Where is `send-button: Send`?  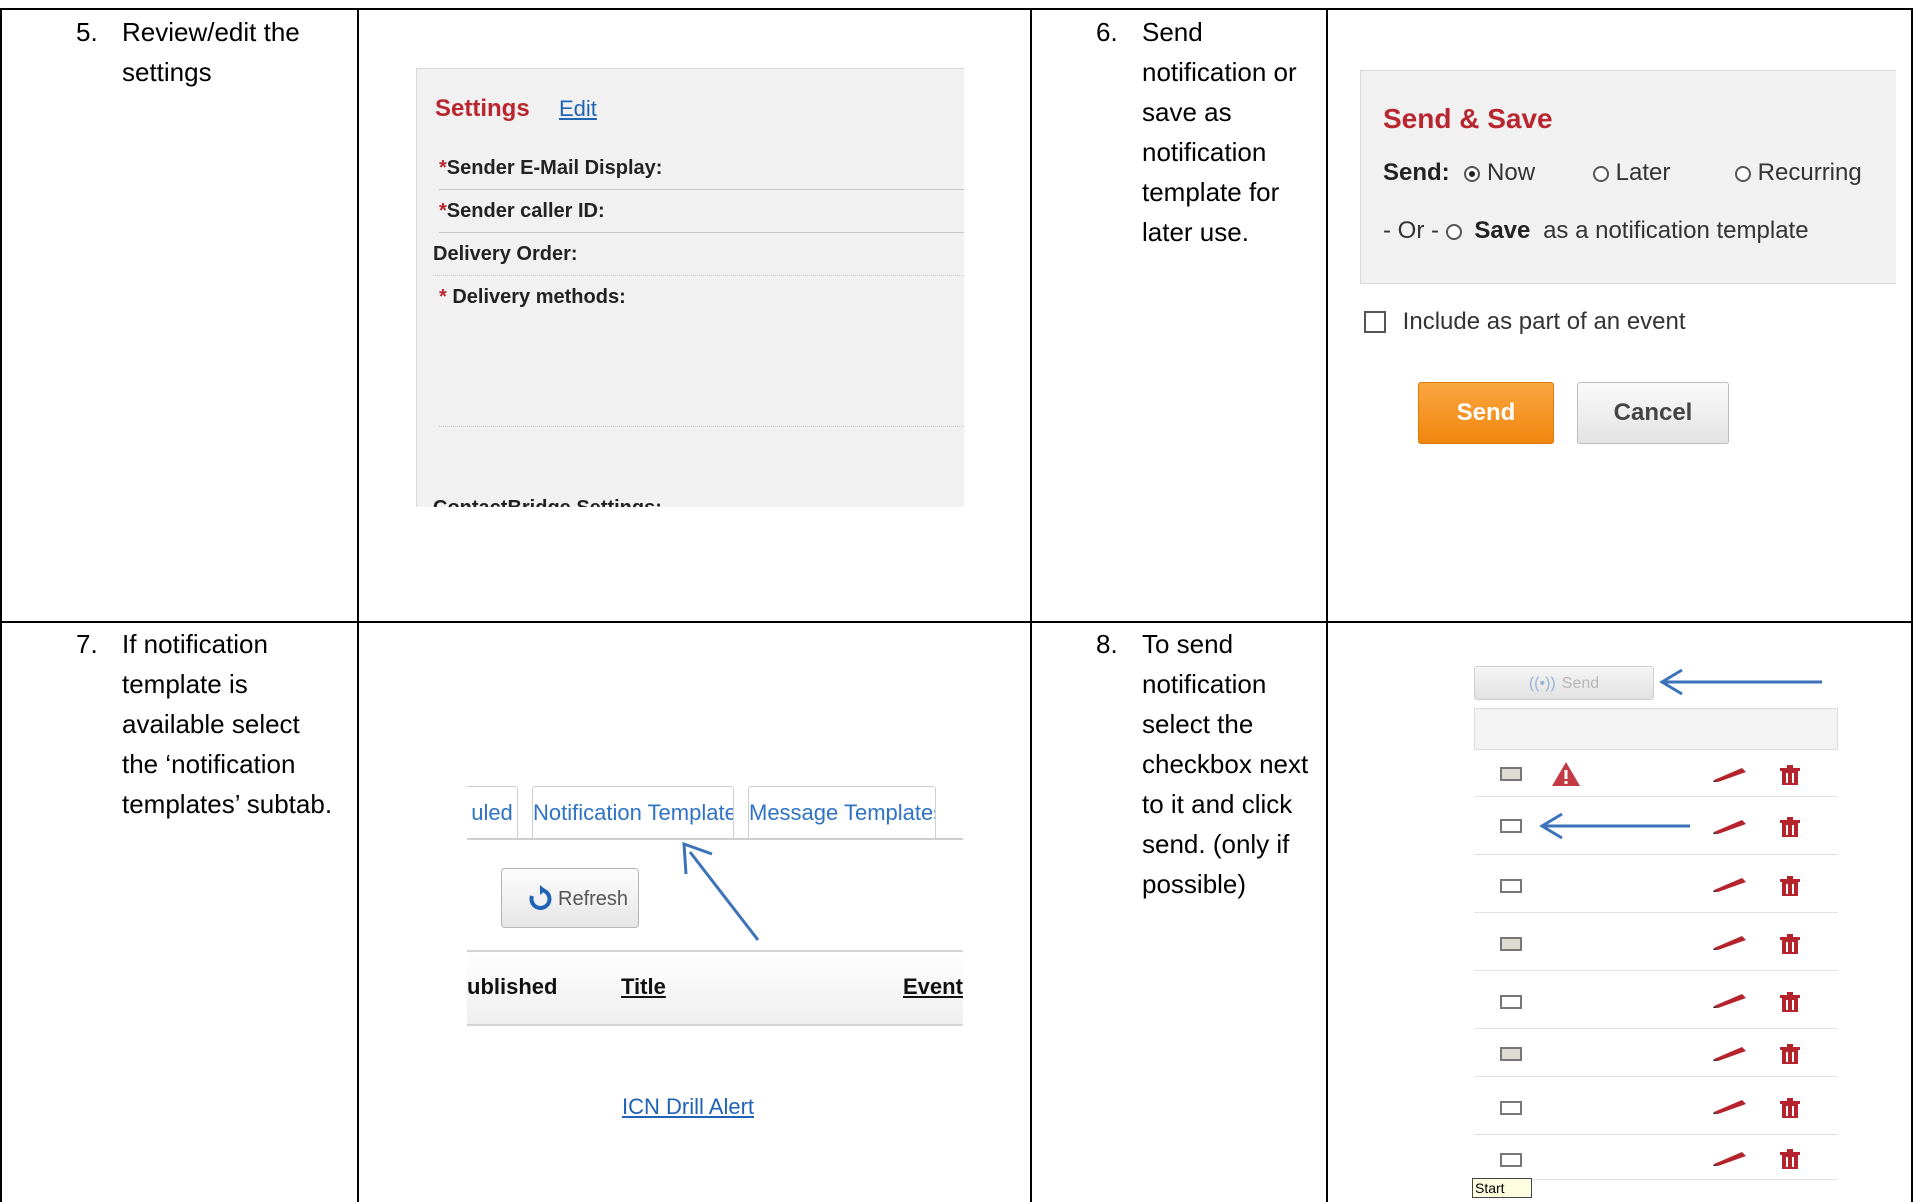 send-button: Send is located at coordinates (1486, 413).